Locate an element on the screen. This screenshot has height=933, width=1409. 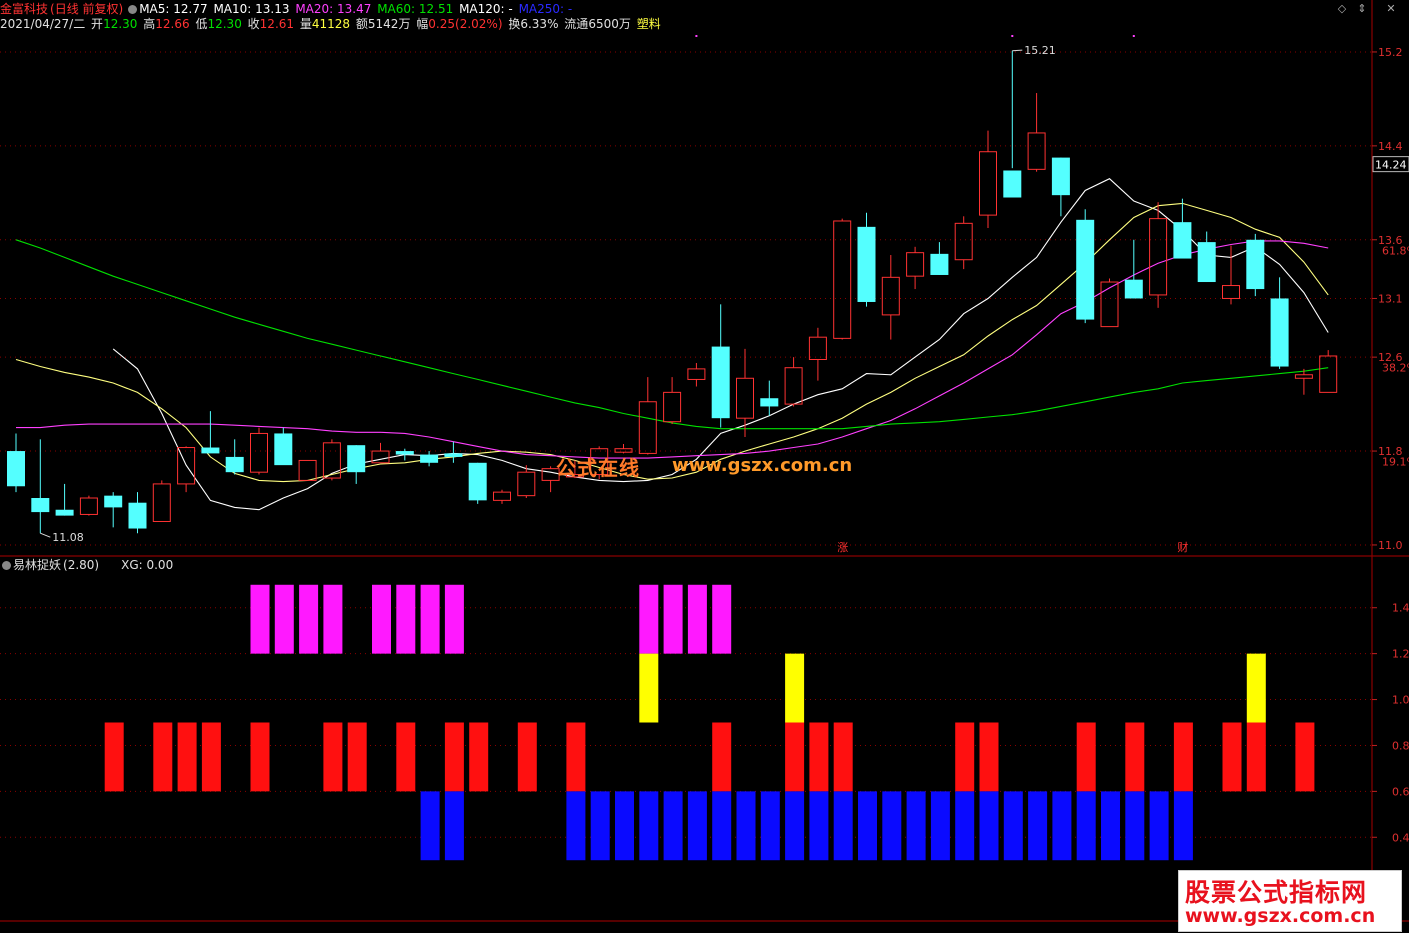
site-badge: 股票公式指标网 www.gszx.com.cn is located at coordinates (1290, 901).